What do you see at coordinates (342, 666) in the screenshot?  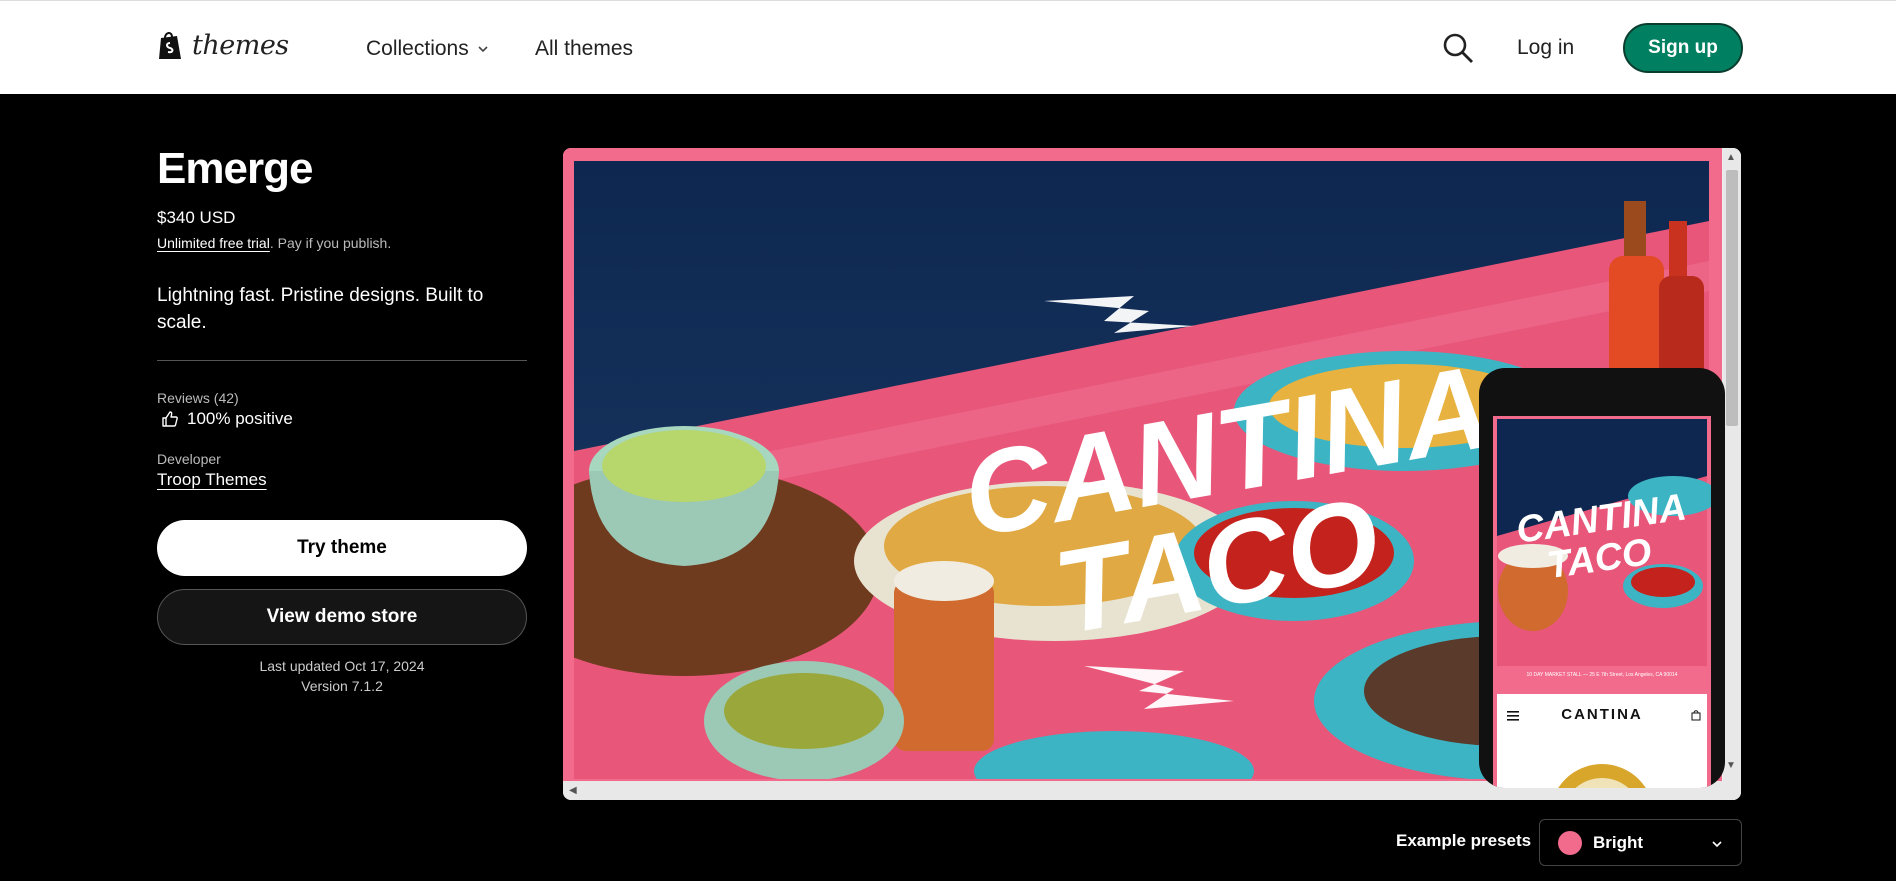 I see `last-updated: Last updated Oct 17, 2024` at bounding box center [342, 666].